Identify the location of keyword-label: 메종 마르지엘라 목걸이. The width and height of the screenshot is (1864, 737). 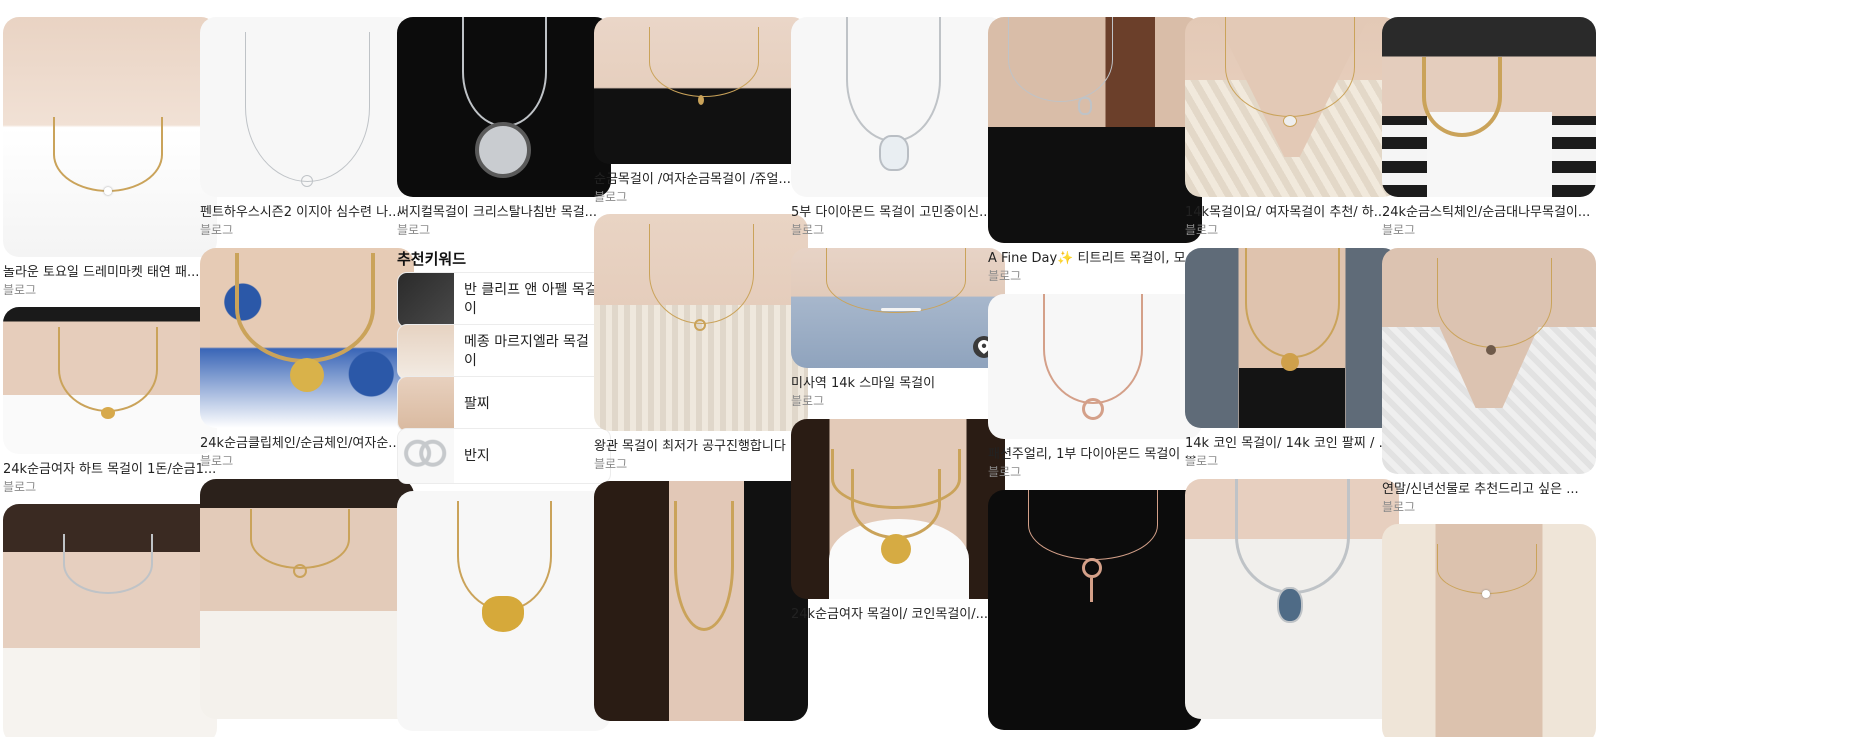
(526, 351).